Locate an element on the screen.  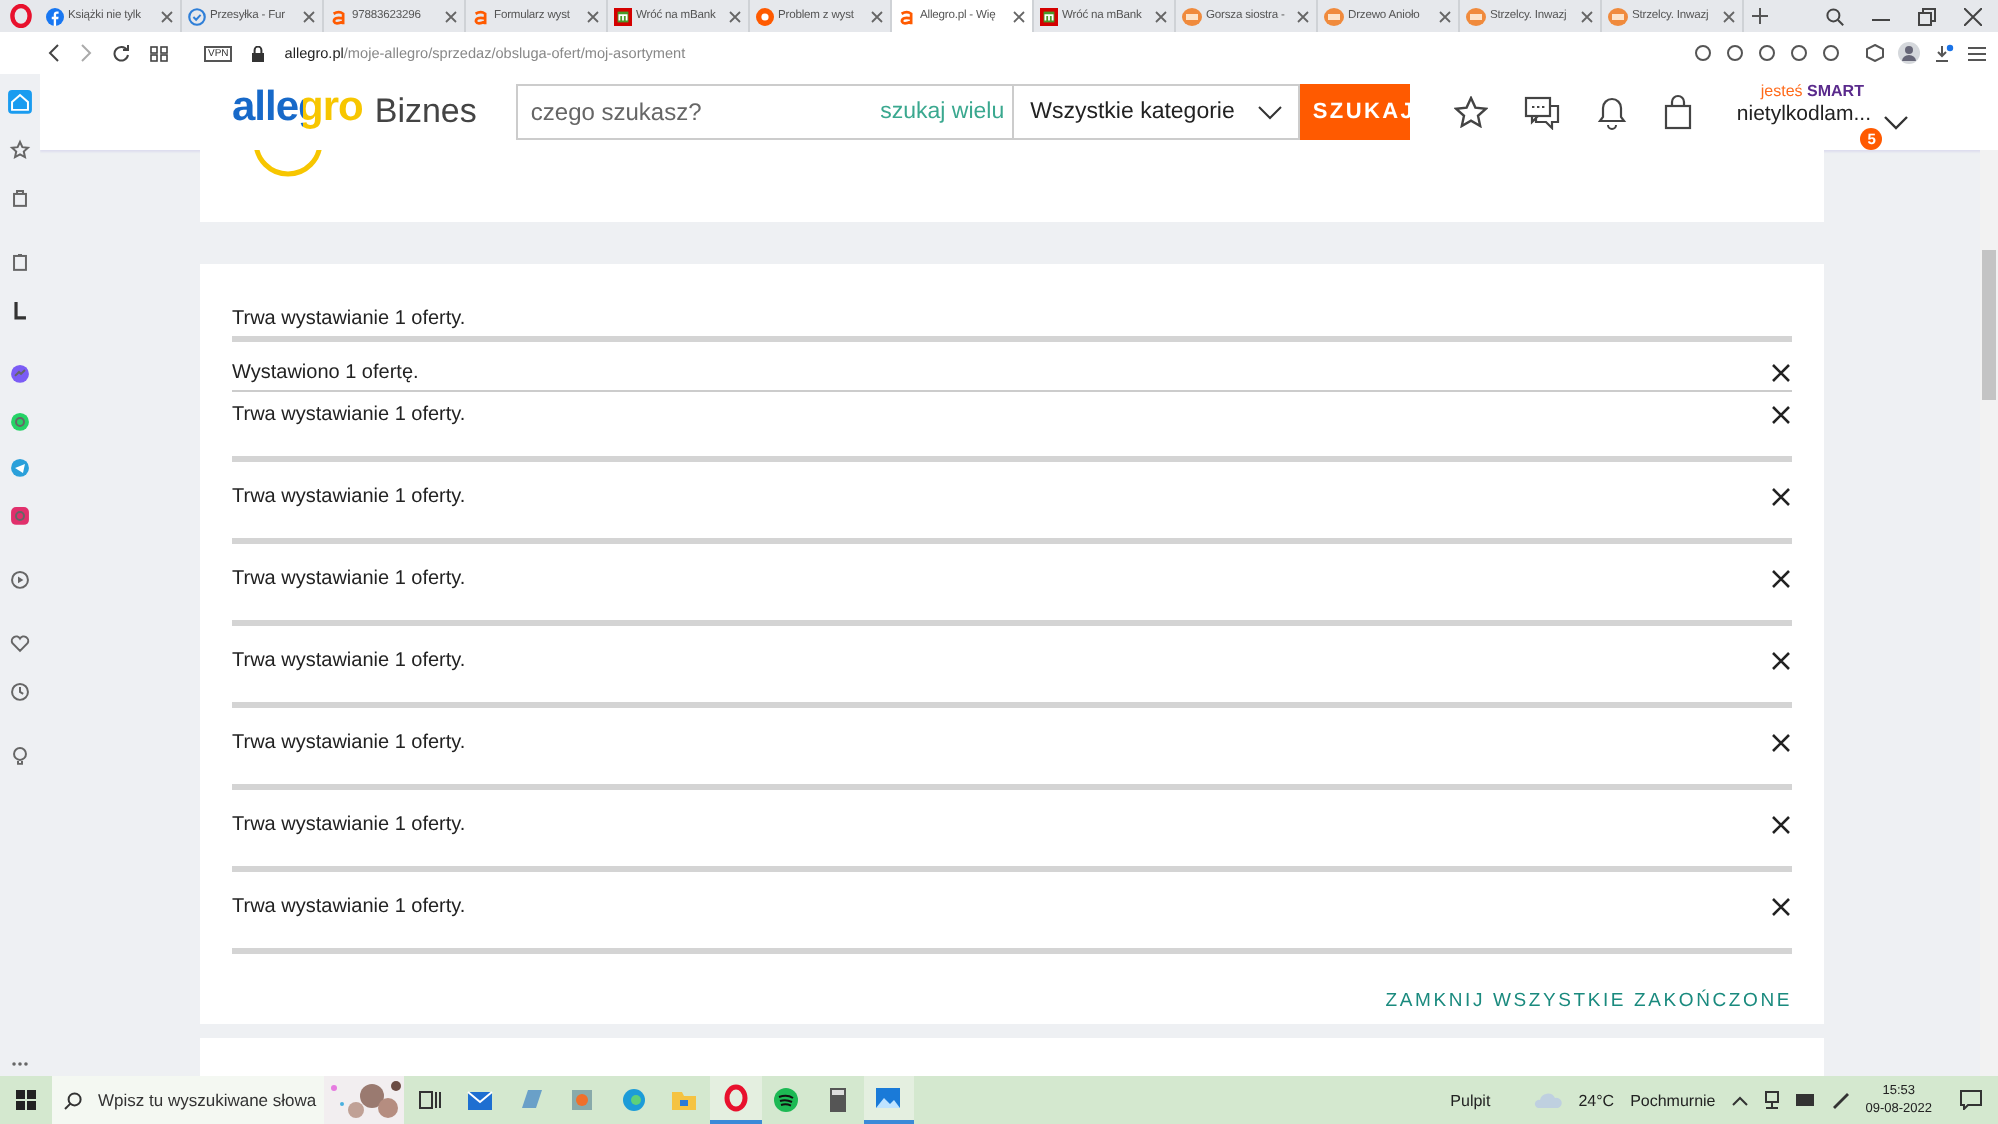
home-icon is located at coordinates (20, 102).